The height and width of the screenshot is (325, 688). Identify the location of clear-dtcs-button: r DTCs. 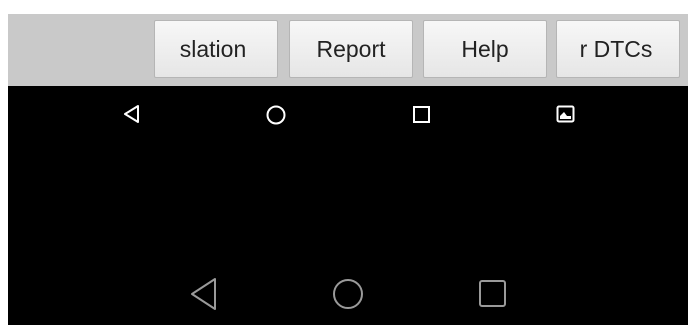
(618, 49).